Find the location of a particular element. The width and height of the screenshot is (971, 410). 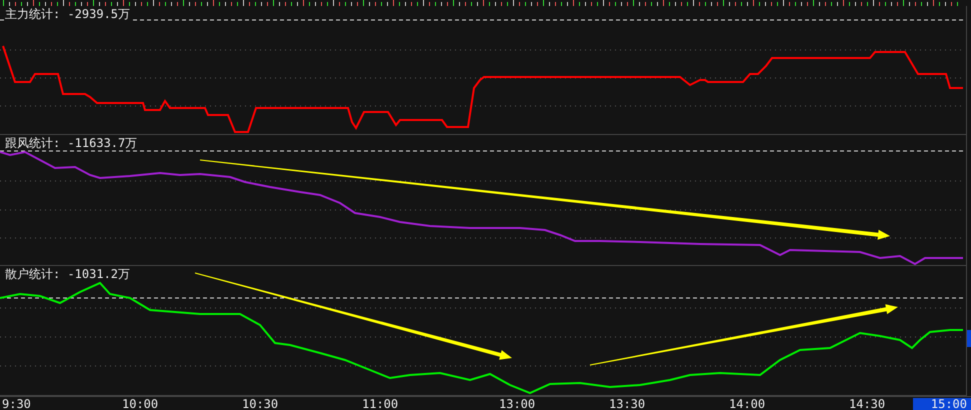

value-marker is located at coordinates (969, 338).